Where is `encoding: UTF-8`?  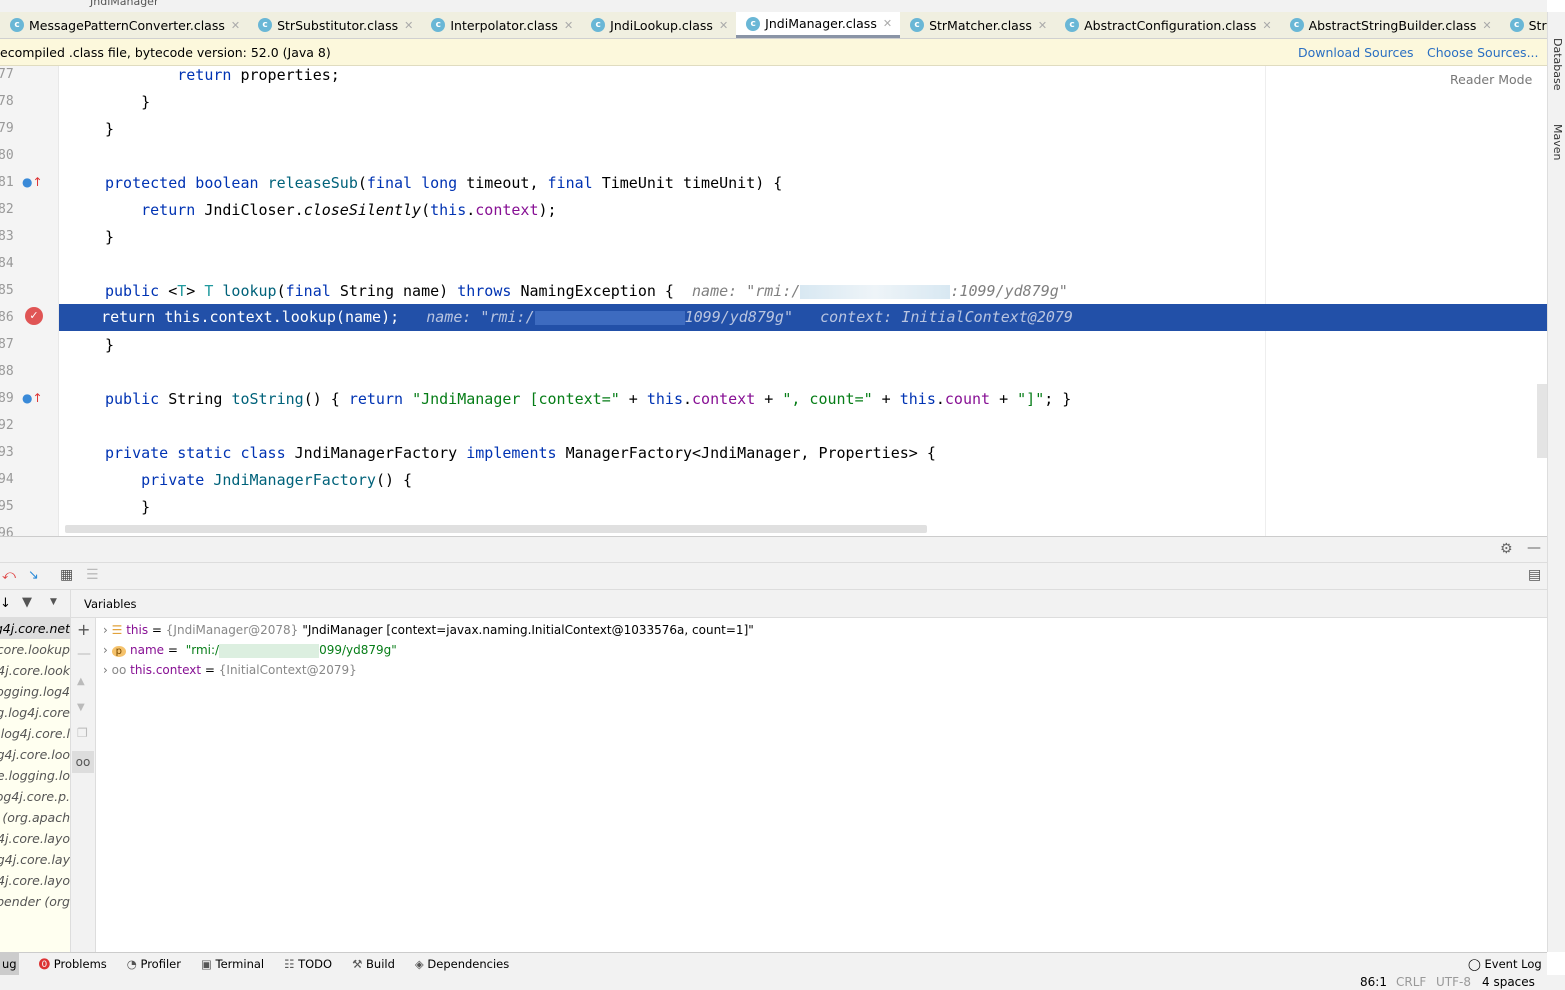
encoding: UTF-8 is located at coordinates (1453, 982).